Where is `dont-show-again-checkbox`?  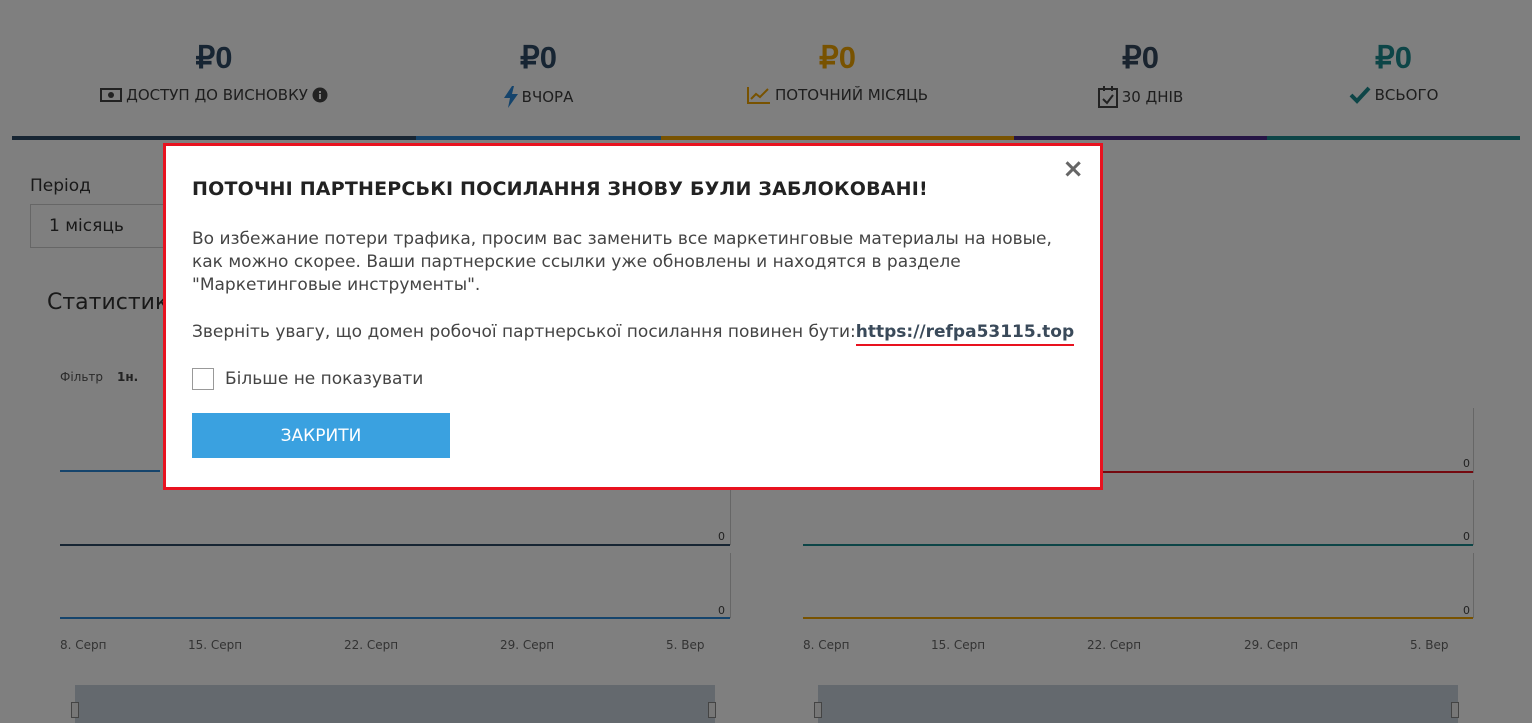
dont-show-again-checkbox is located at coordinates (203, 379).